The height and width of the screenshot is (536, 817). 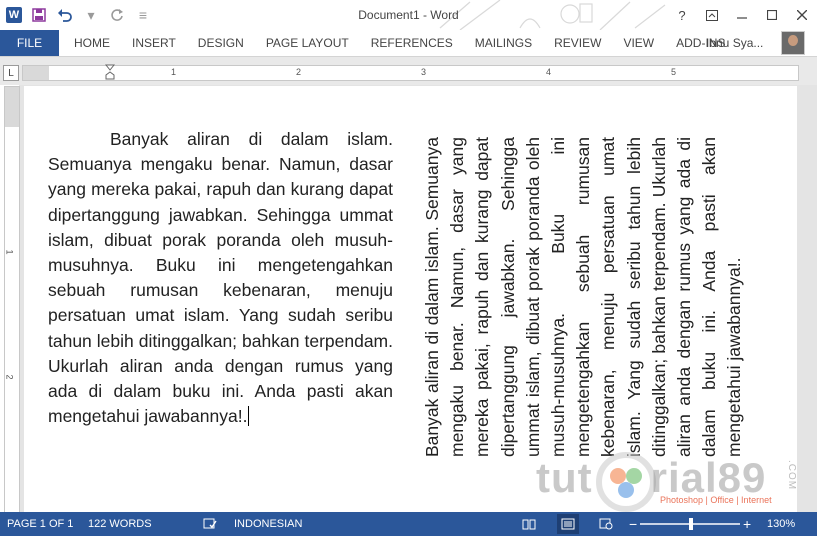 I want to click on zoom-in-button: +, so click(x=747, y=524).